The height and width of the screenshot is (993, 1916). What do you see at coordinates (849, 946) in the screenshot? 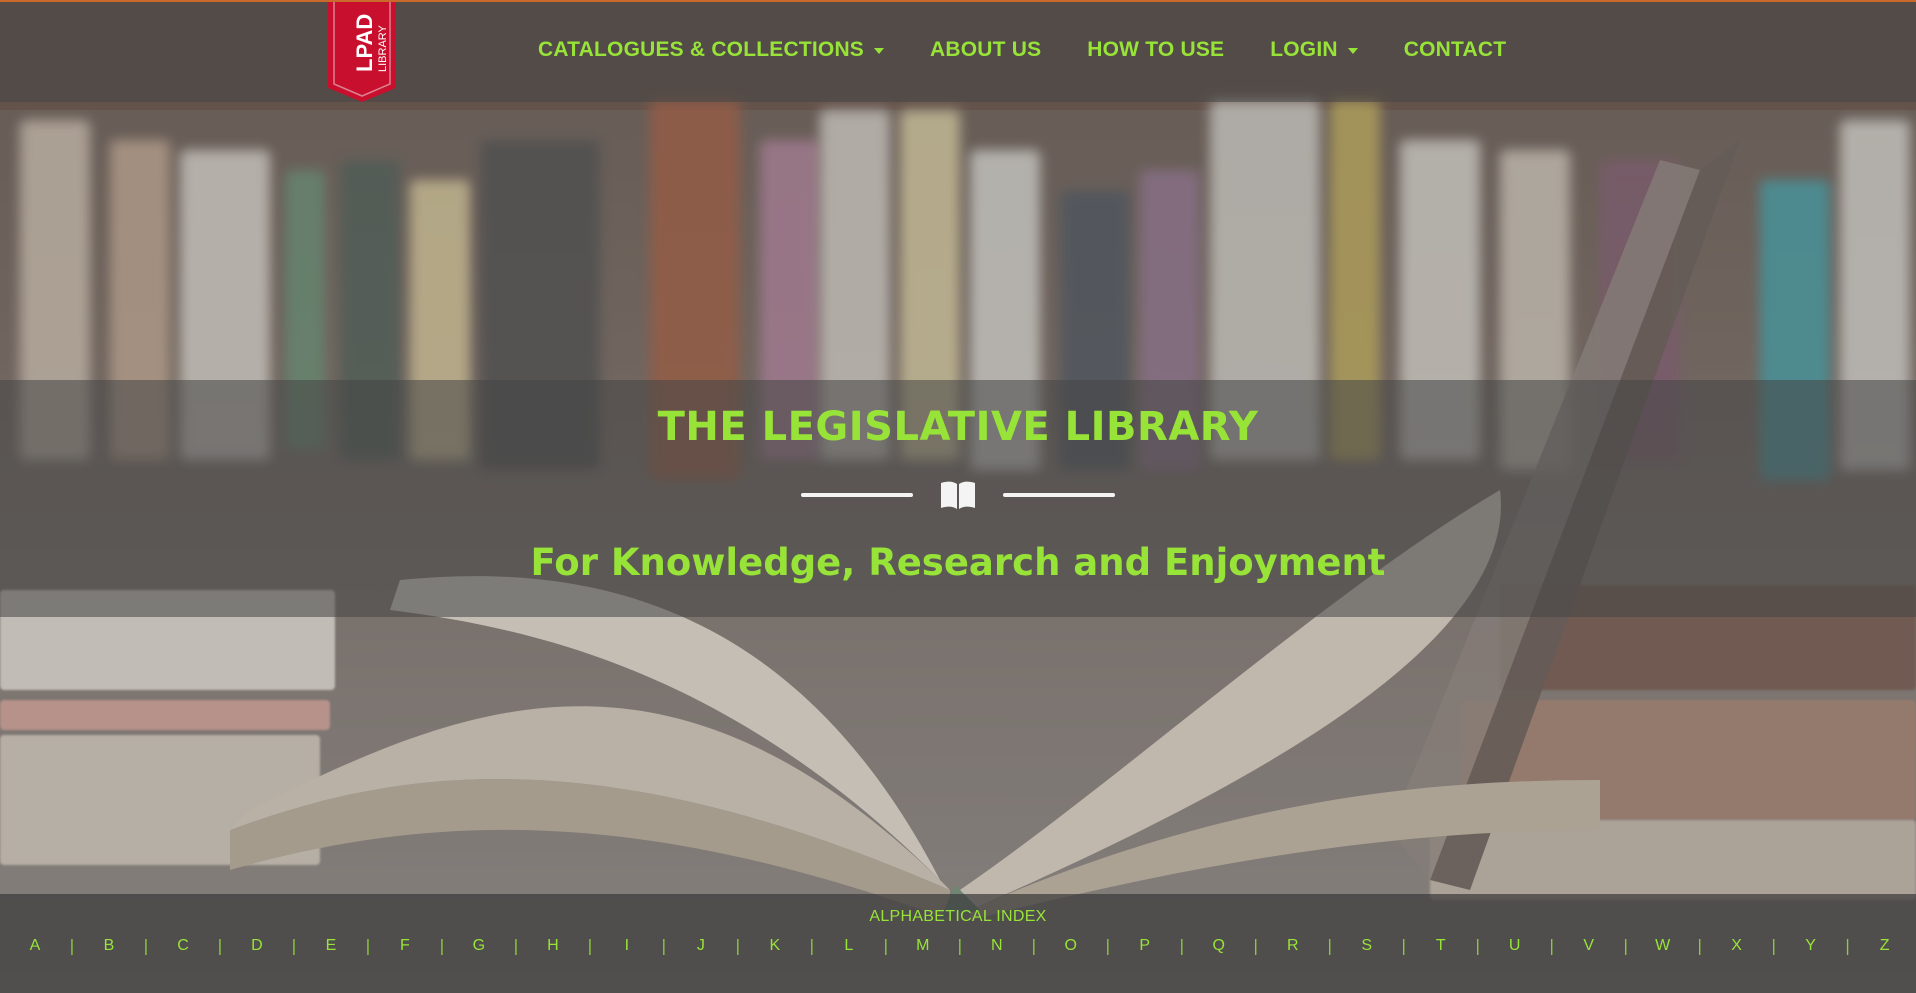
I see `index-letter-l: L` at bounding box center [849, 946].